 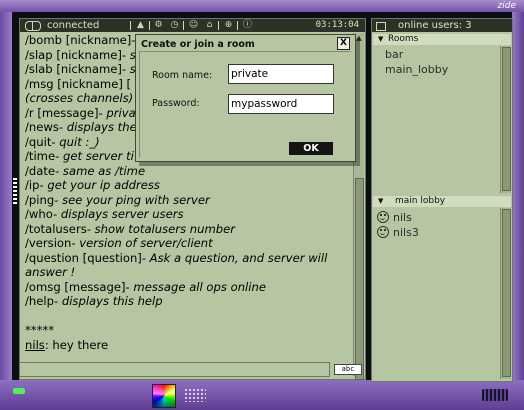 I want to click on command-desc: see your ping with server, so click(x=134, y=199).